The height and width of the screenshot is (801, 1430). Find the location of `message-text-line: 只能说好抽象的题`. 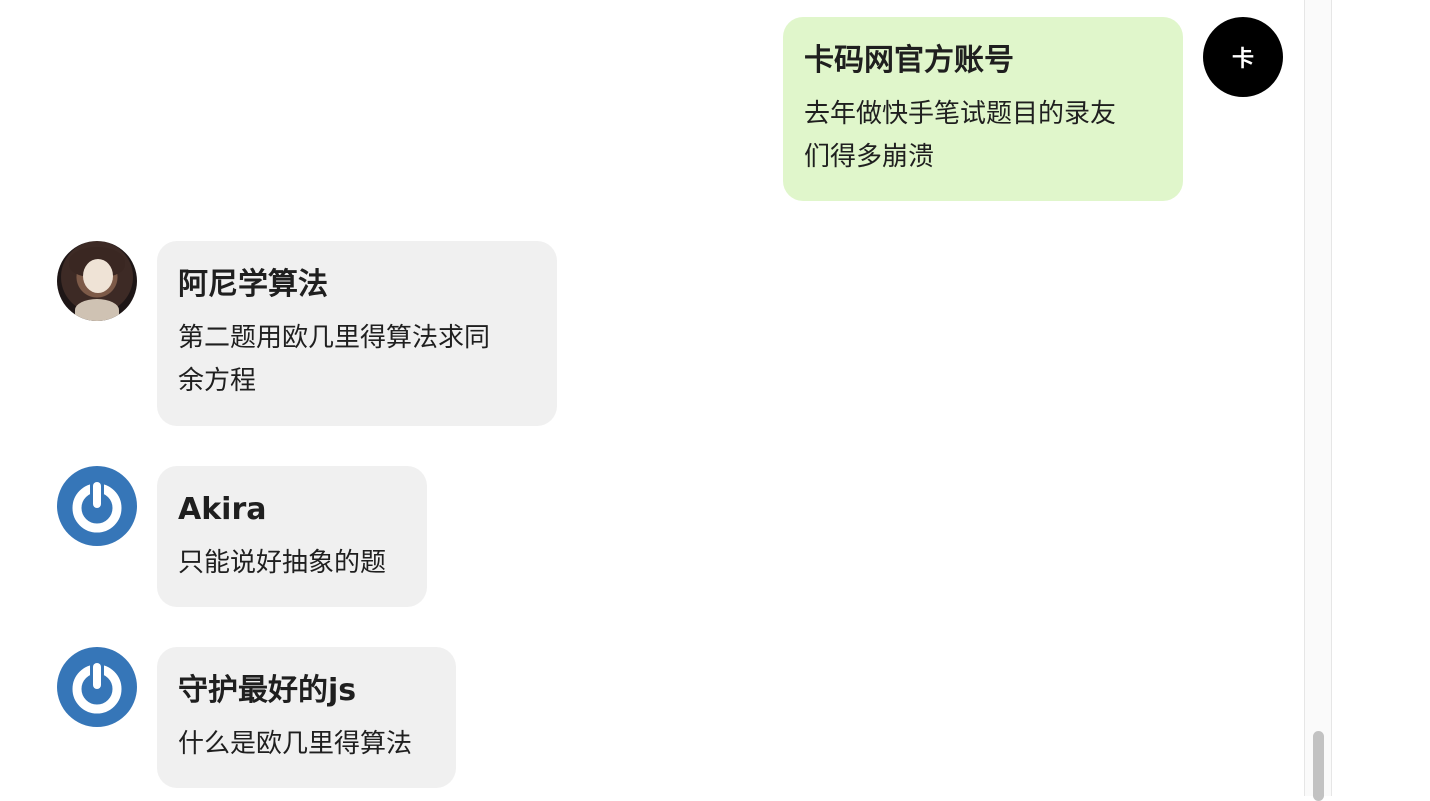

message-text-line: 只能说好抽象的题 is located at coordinates (282, 563).